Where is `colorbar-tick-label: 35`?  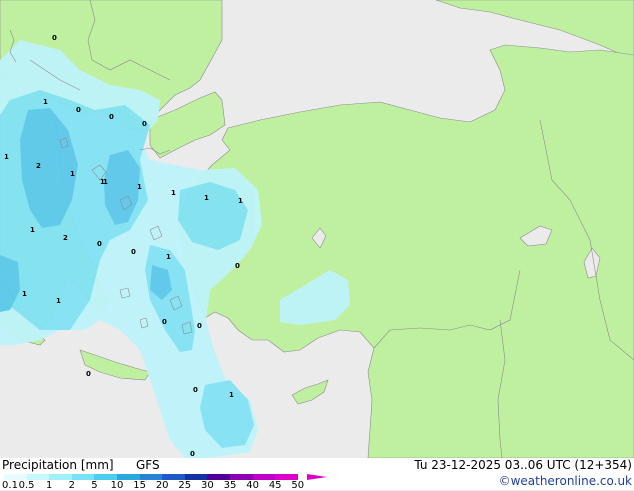 colorbar-tick-label: 35 is located at coordinates (230, 485).